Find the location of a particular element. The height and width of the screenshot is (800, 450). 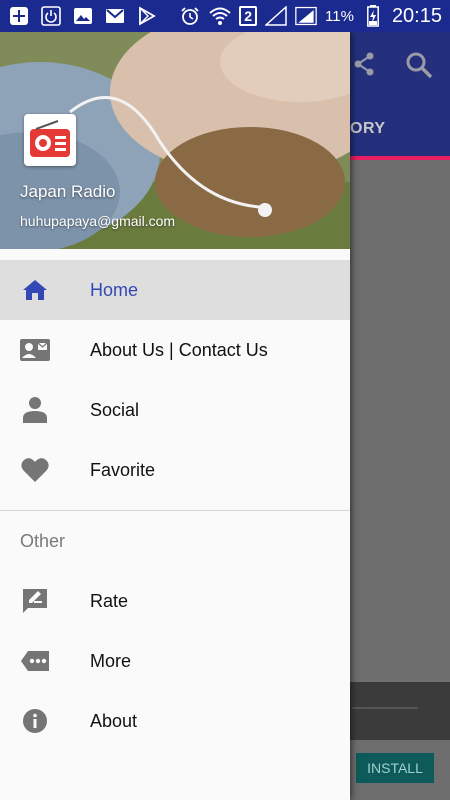

menu-label-more: More is located at coordinates (111, 660).